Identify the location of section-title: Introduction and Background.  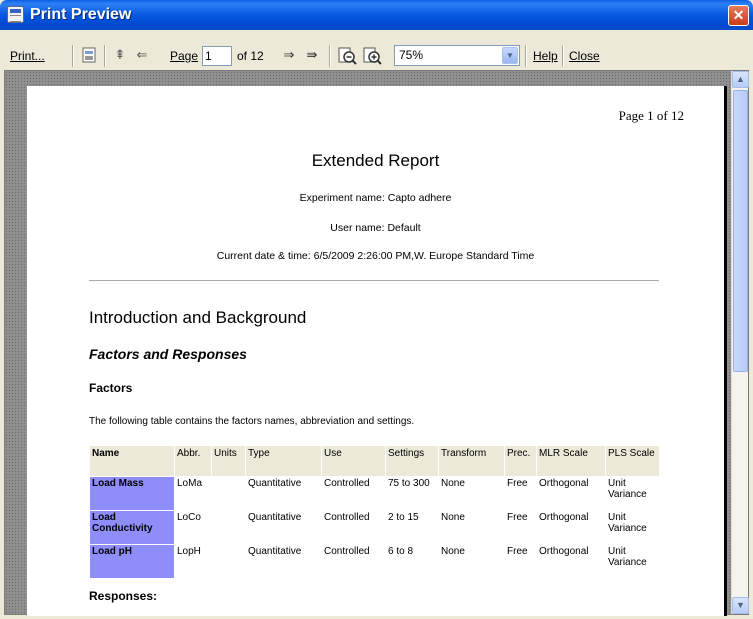
(198, 317).